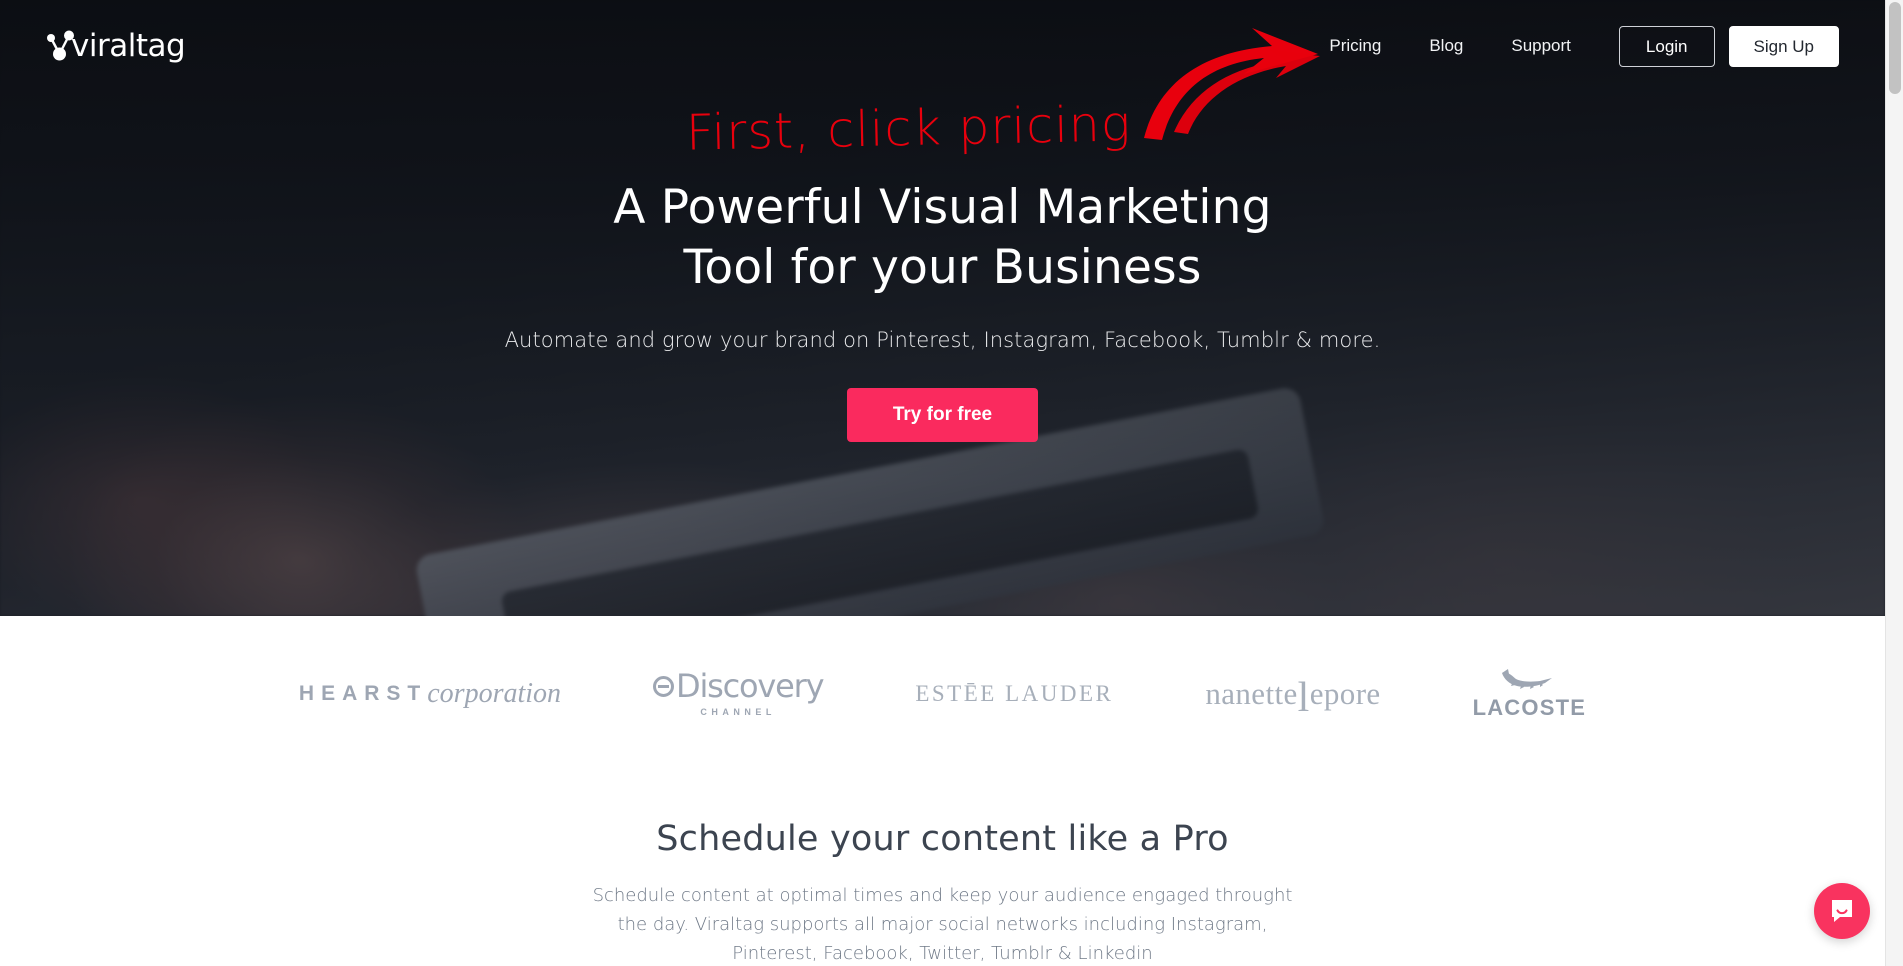 This screenshot has width=1903, height=966. What do you see at coordinates (942, 207) in the screenshot?
I see `hero-title-line-1: A Powerful Visual Marketing` at bounding box center [942, 207].